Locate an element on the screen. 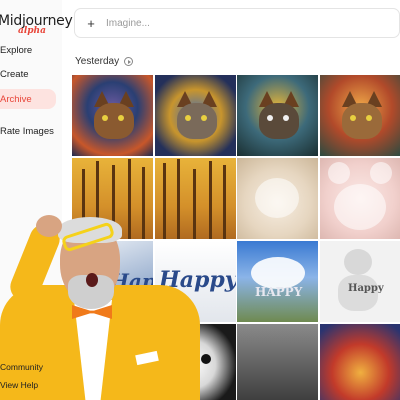 Image resolution: width=400 pixels, height=400 pixels. sidebar-item-label: Explore is located at coordinates (16, 50).